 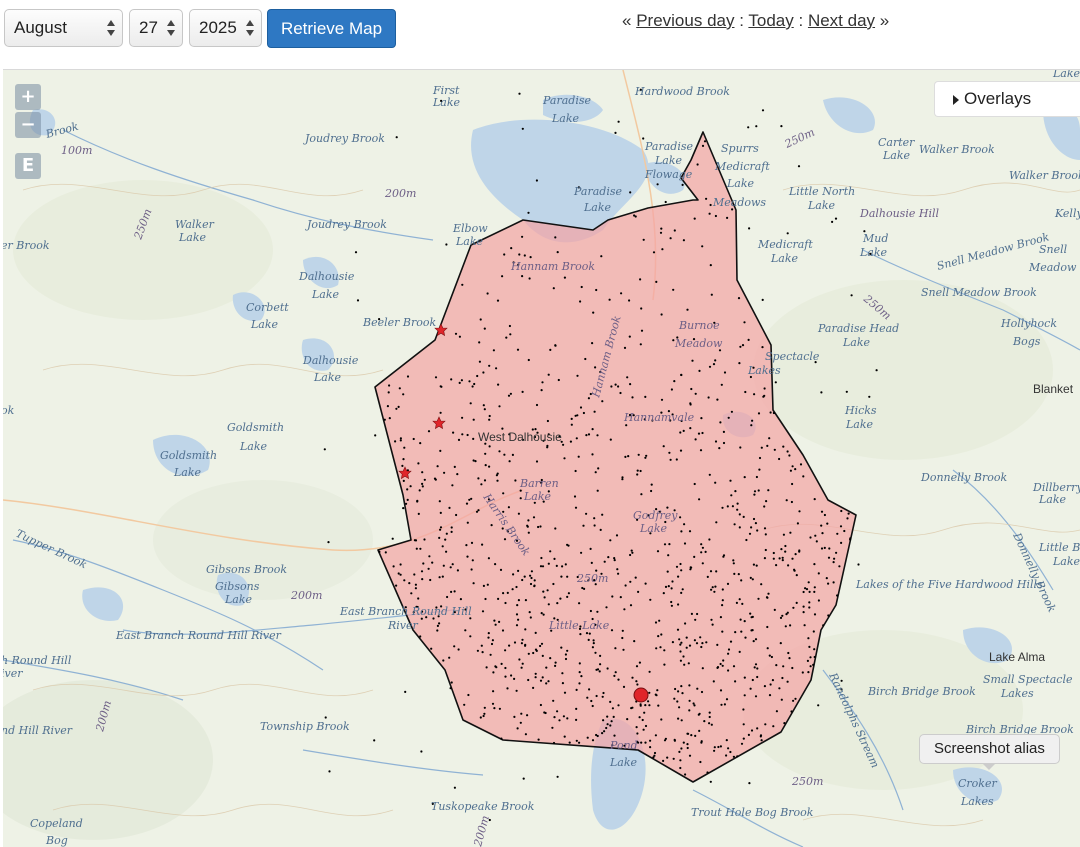 I want to click on map-label: Hardwood Brook, so click(x=682, y=91).